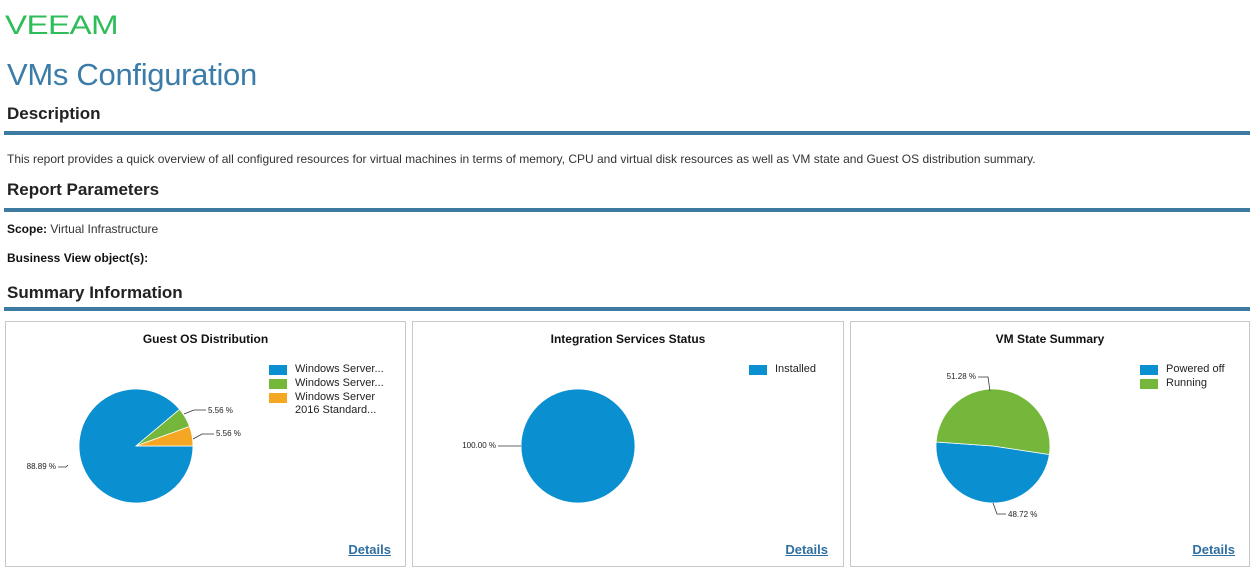 The height and width of the screenshot is (571, 1255). Describe the element at coordinates (134, 446) in the screenshot. I see `guest-os-pie-chart: 88.89 % 5.56 % 5.56 %` at that location.